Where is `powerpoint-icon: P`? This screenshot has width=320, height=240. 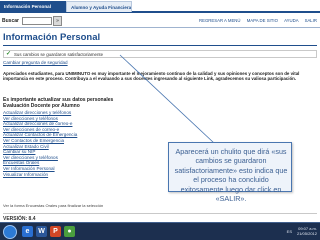
powerpoint-icon: P is located at coordinates (55, 231).